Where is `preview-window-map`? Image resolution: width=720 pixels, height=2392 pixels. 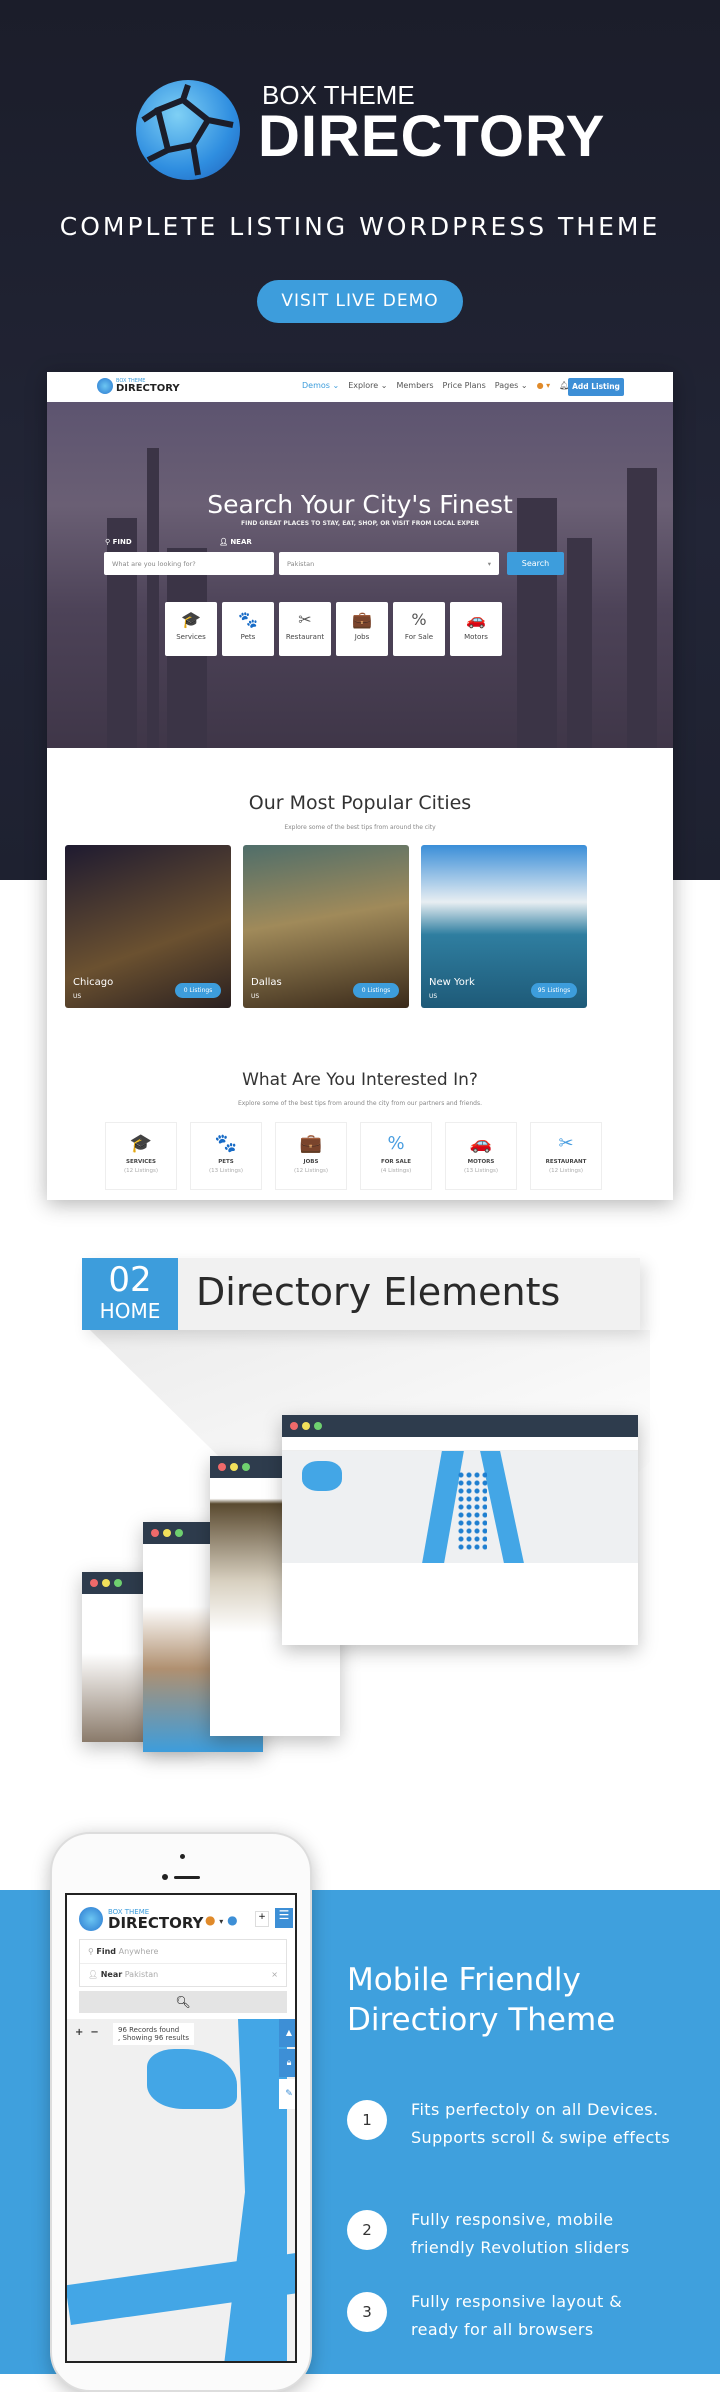
preview-window-map is located at coordinates (460, 1530).